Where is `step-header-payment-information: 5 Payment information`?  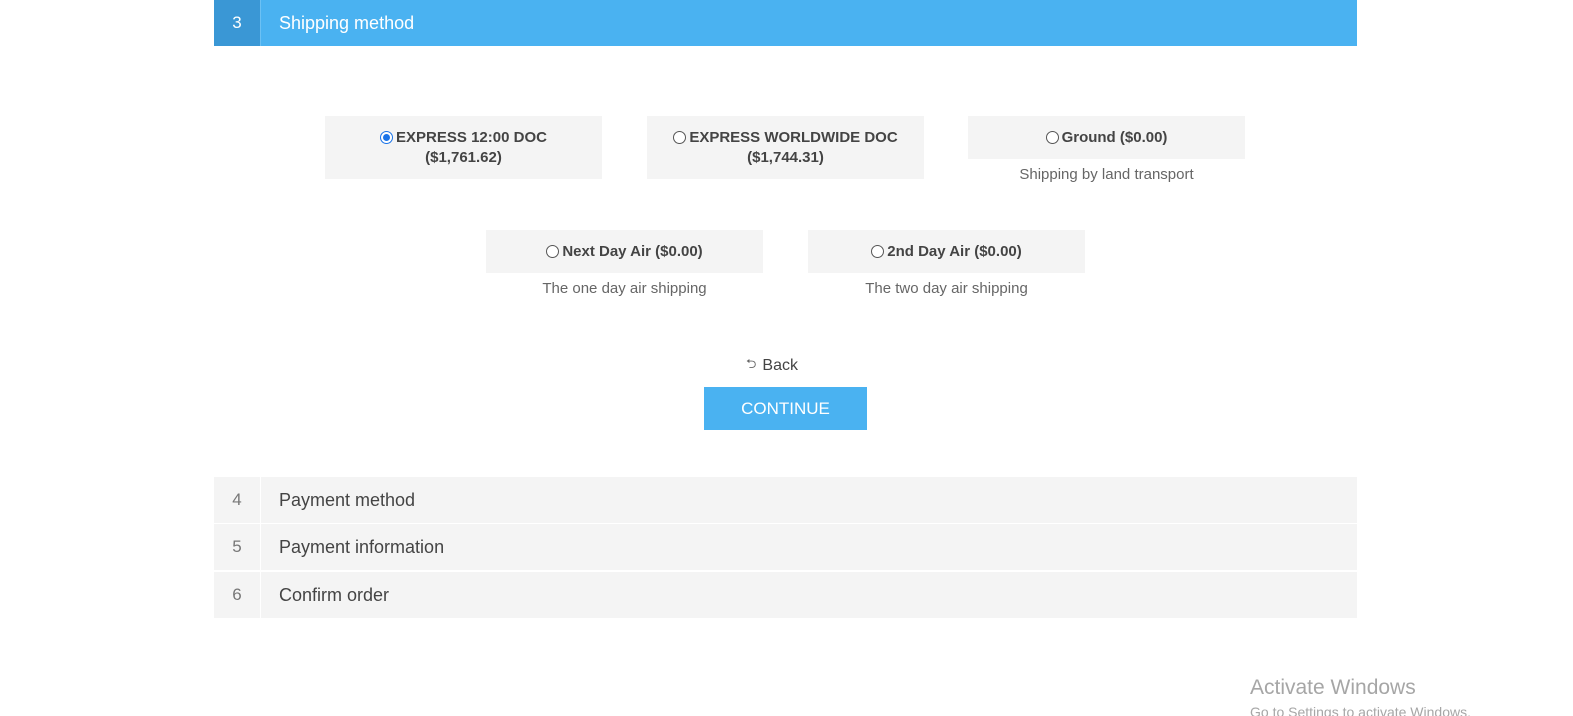
step-header-payment-information: 5 Payment information is located at coordinates (785, 547).